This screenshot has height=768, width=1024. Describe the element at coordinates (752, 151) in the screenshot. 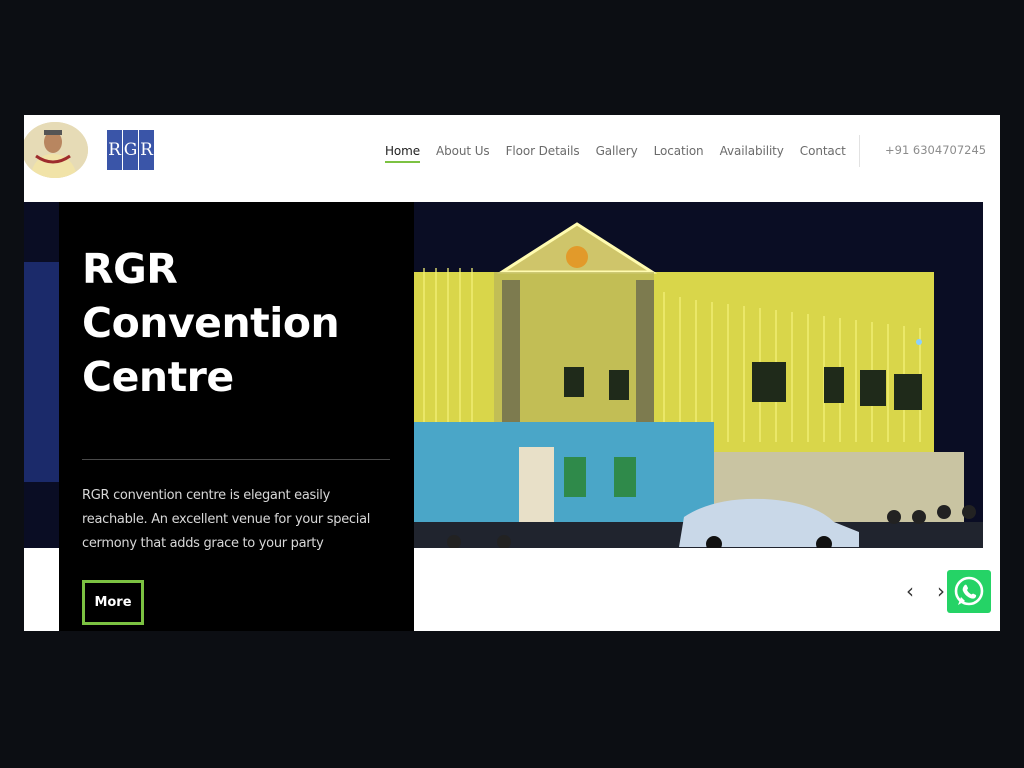

I see `nav-availability: Availability` at that location.